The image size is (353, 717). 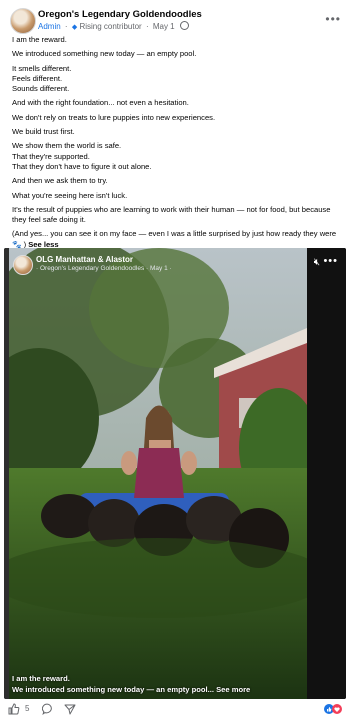 What do you see at coordinates (74, 27) in the screenshot?
I see `badge-icon: ◆` at bounding box center [74, 27].